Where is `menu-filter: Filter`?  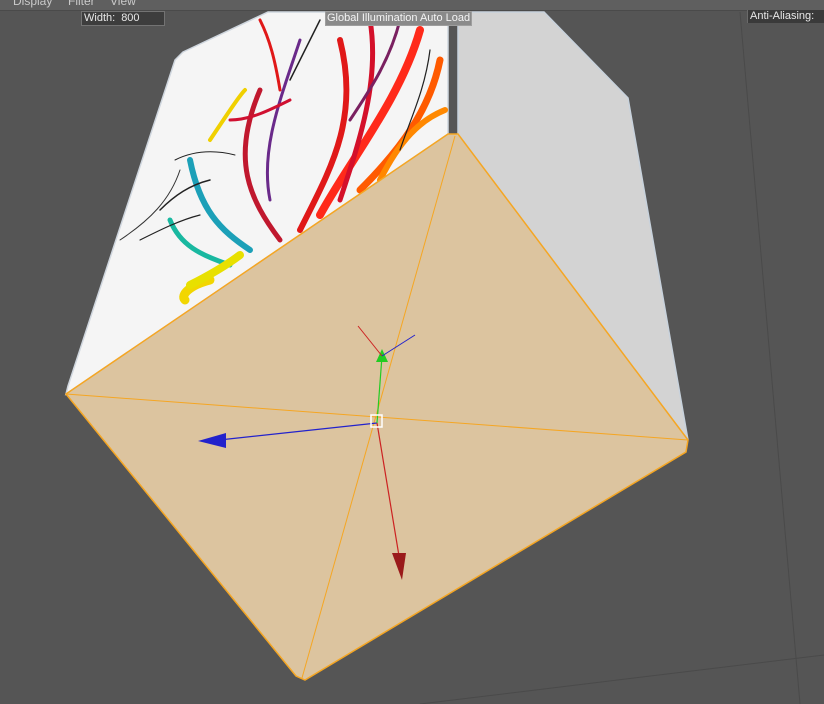 menu-filter: Filter is located at coordinates (81, 4).